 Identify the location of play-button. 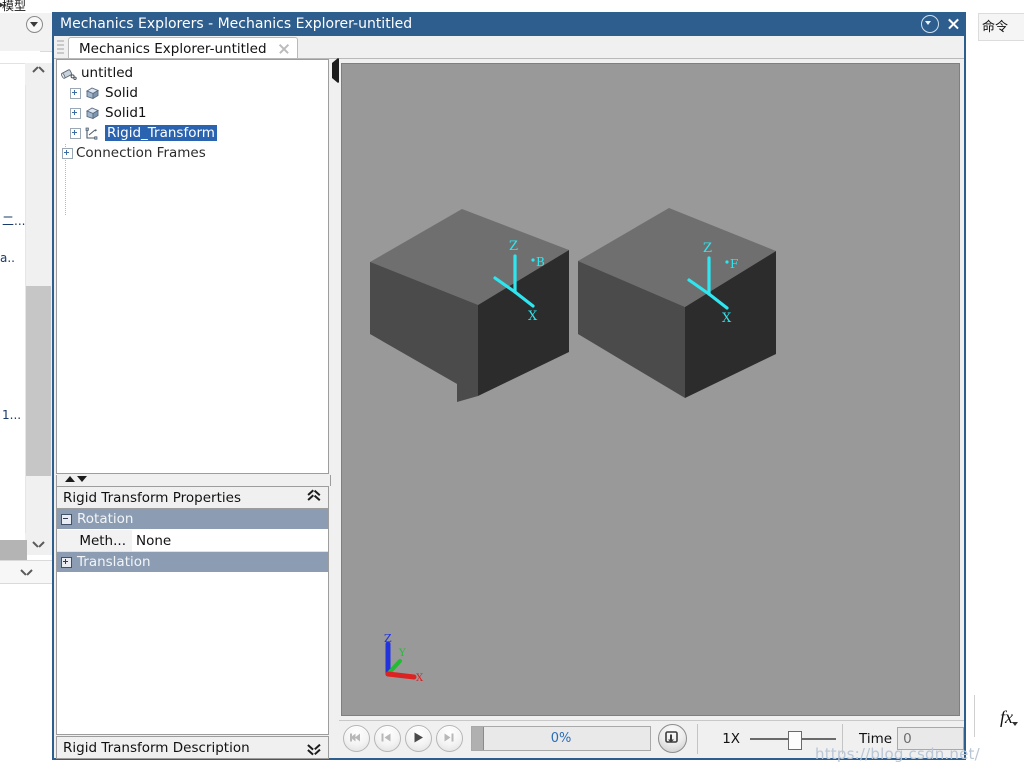
(418, 738).